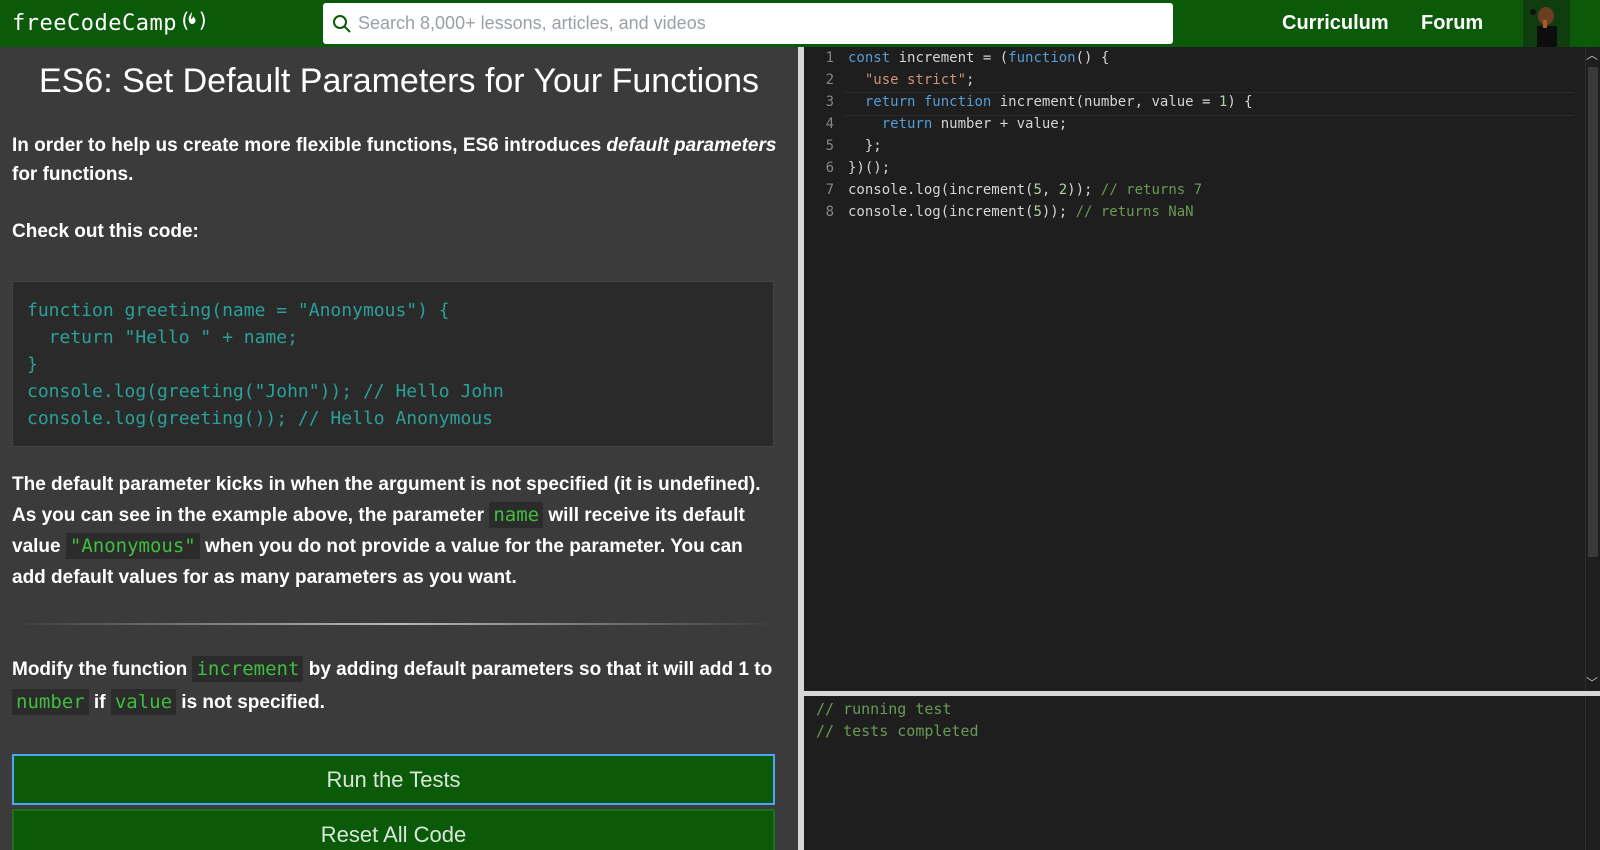  Describe the element at coordinates (1202, 773) in the screenshot. I see `output-console: // running test // tests completed` at that location.